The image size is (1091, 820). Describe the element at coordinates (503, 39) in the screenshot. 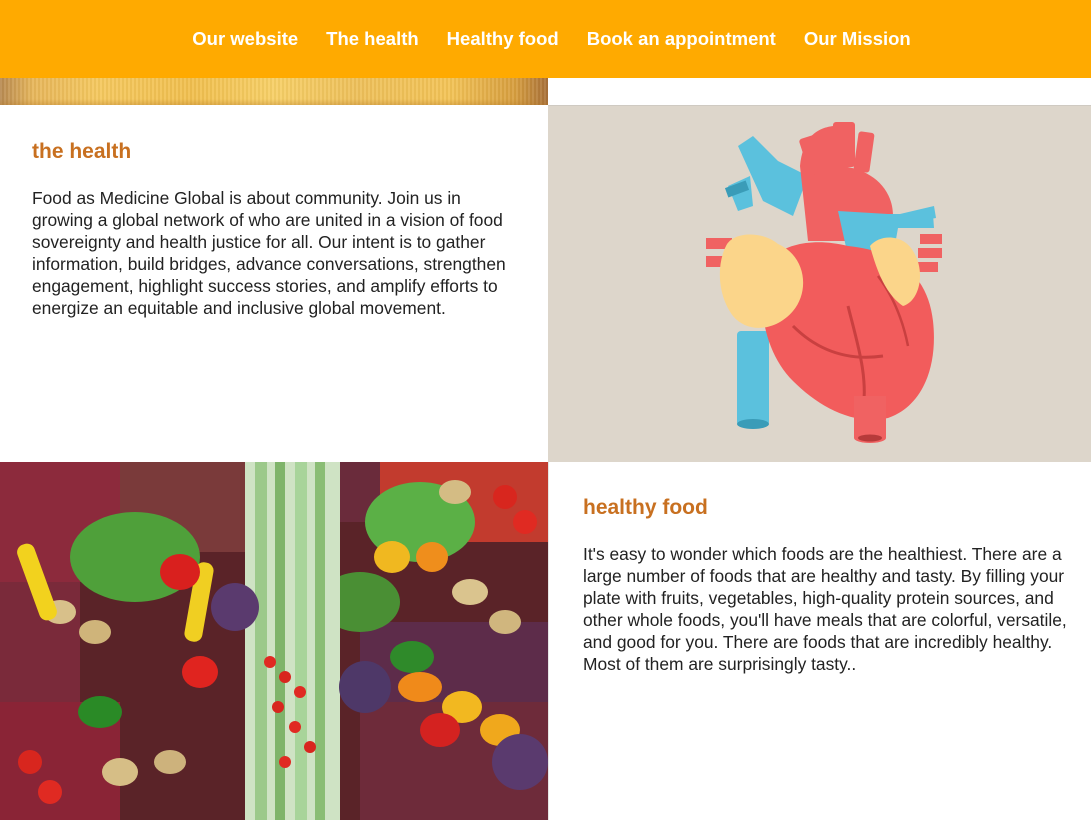

I see `nav-link-healthy-food: Healthy food` at that location.